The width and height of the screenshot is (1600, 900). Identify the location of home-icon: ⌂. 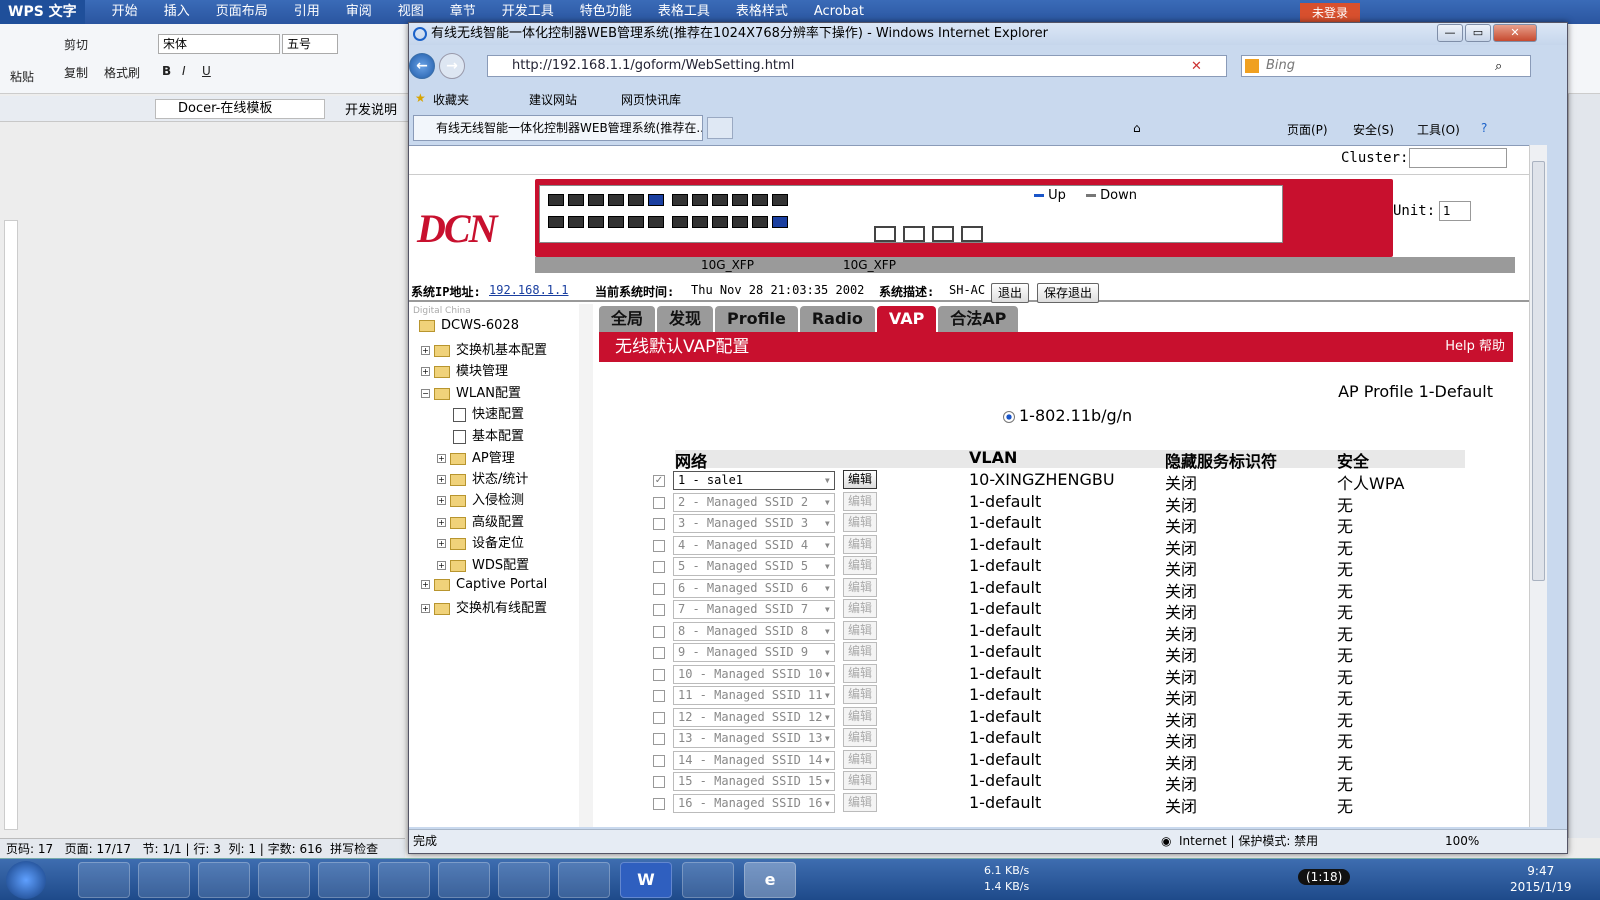
(1137, 128).